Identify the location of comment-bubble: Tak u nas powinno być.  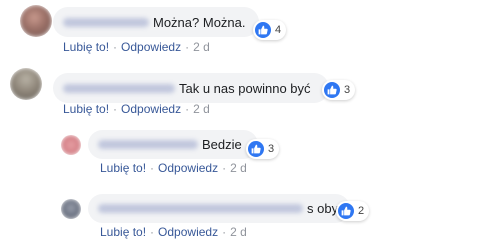
(191, 88).